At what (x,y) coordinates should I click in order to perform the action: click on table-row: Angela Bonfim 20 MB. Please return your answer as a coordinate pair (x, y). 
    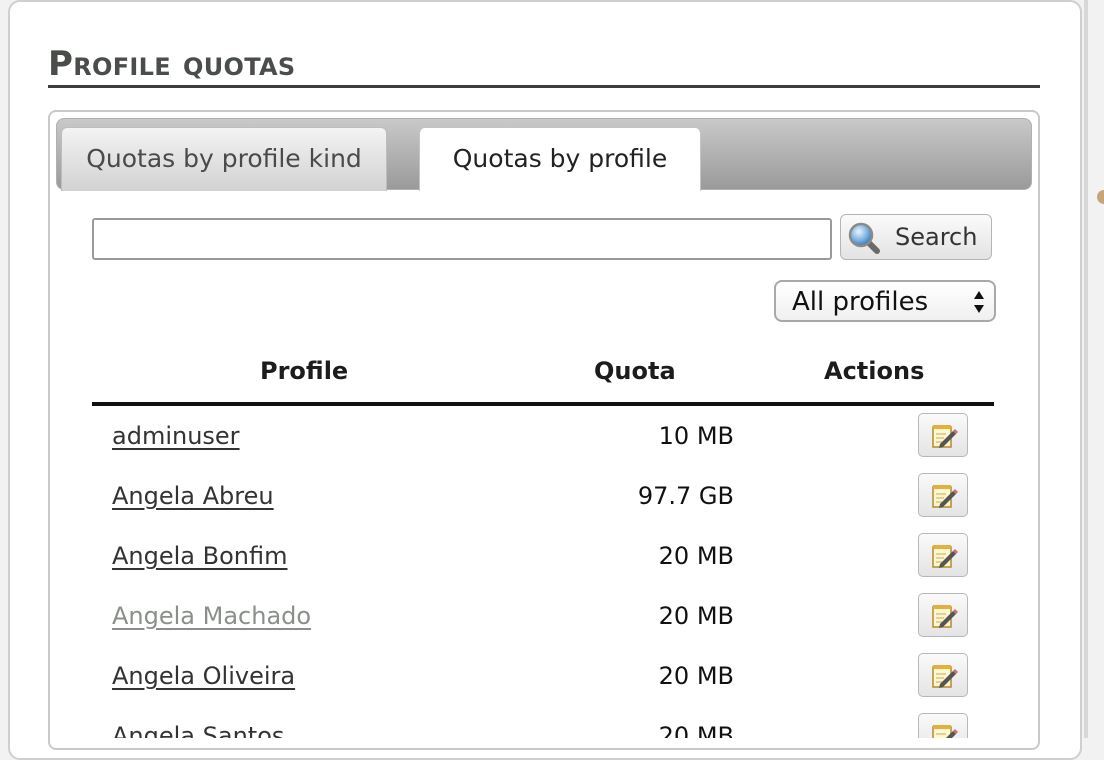
    Looking at the image, I should click on (543, 556).